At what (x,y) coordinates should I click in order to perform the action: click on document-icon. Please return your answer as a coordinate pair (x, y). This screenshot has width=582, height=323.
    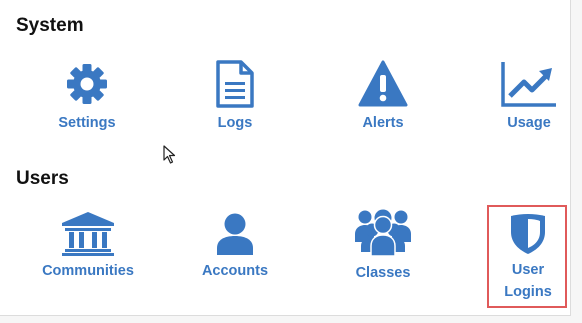
    Looking at the image, I should click on (235, 84).